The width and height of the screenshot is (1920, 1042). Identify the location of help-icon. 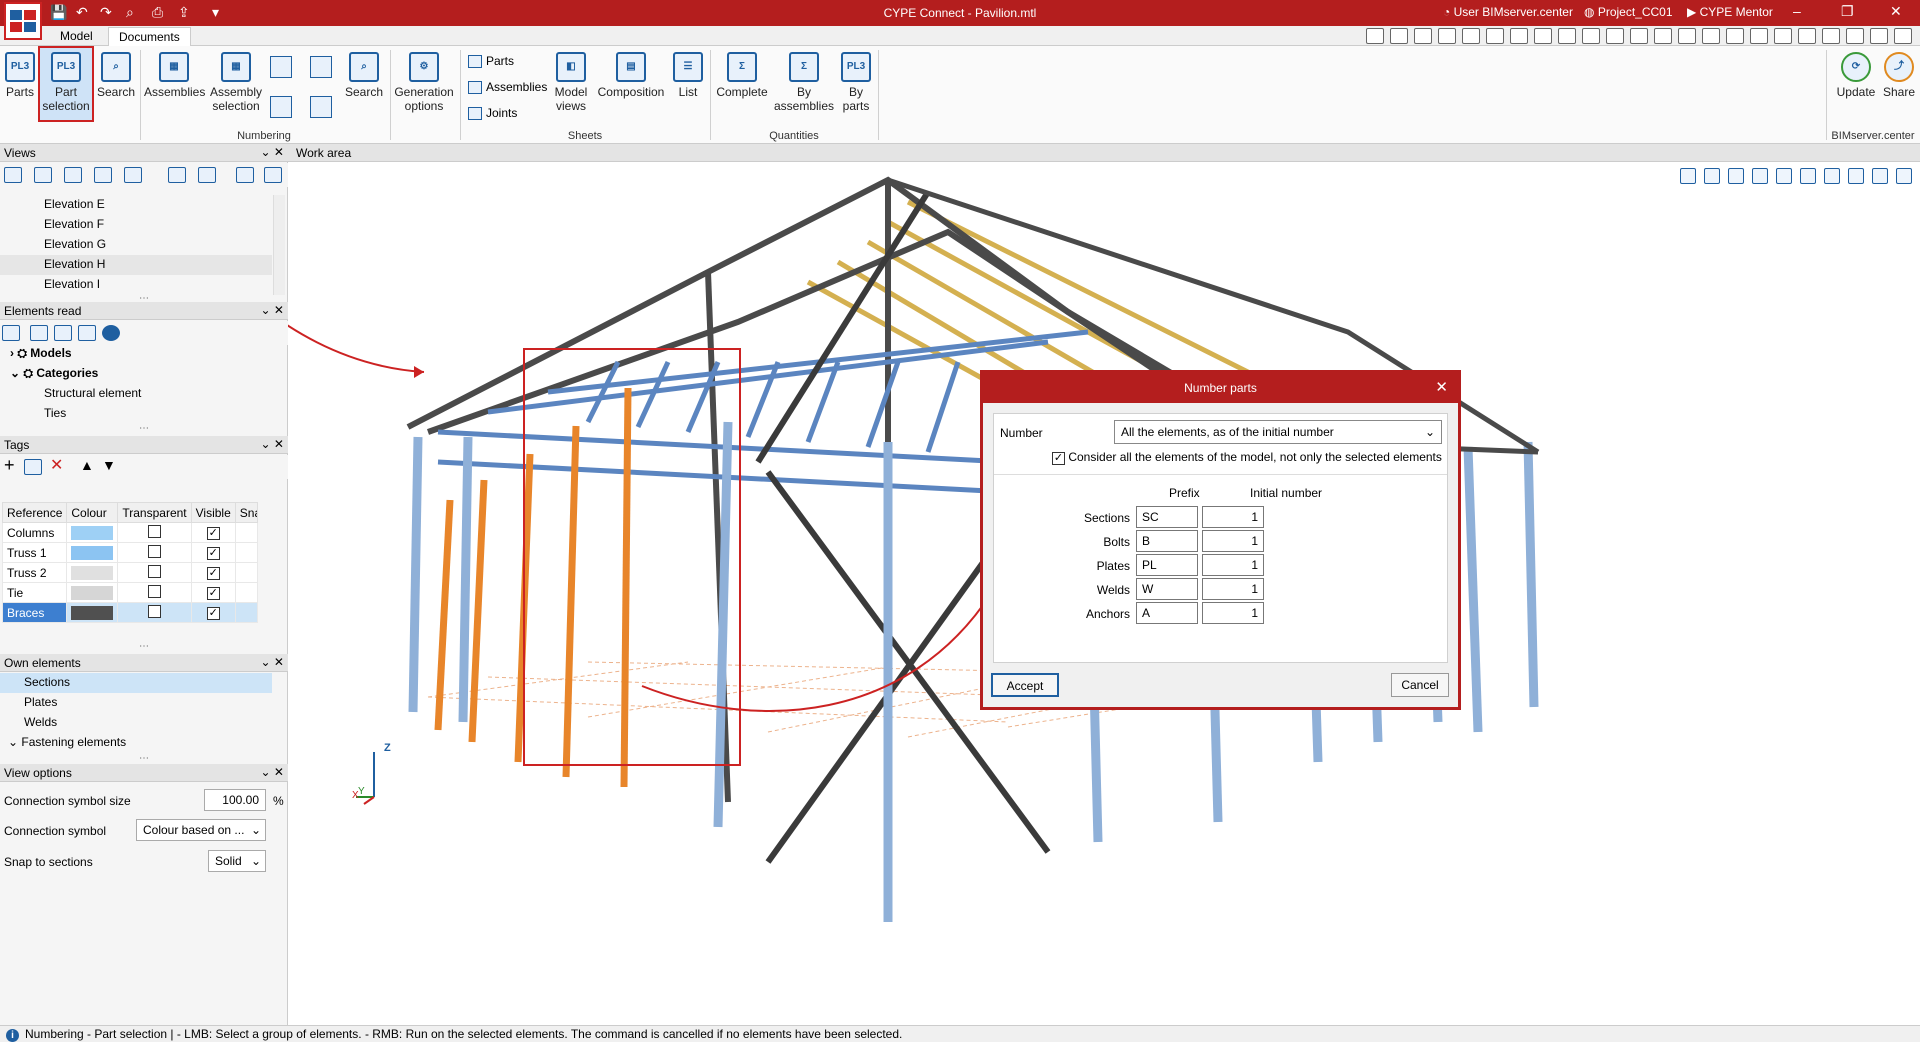
(1903, 36).